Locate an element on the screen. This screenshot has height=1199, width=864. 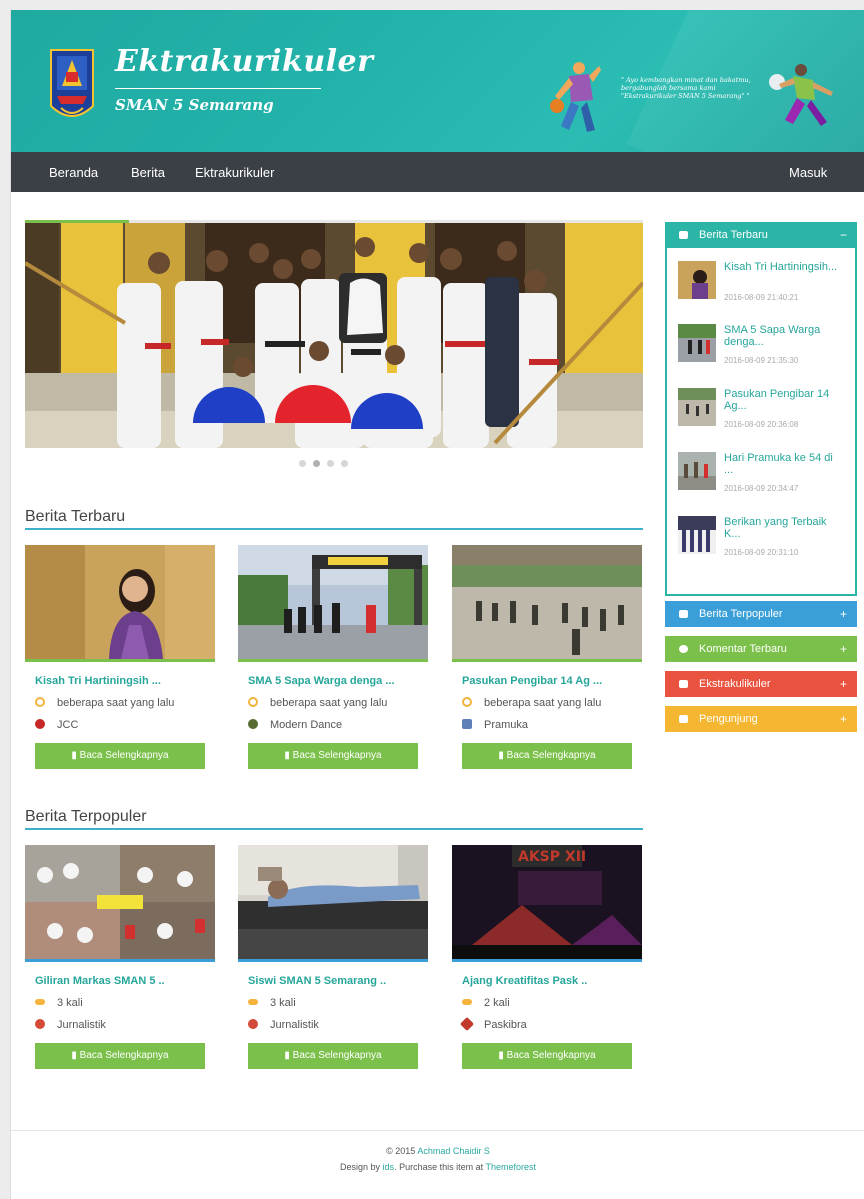
jcc-icon is located at coordinates (40, 724).